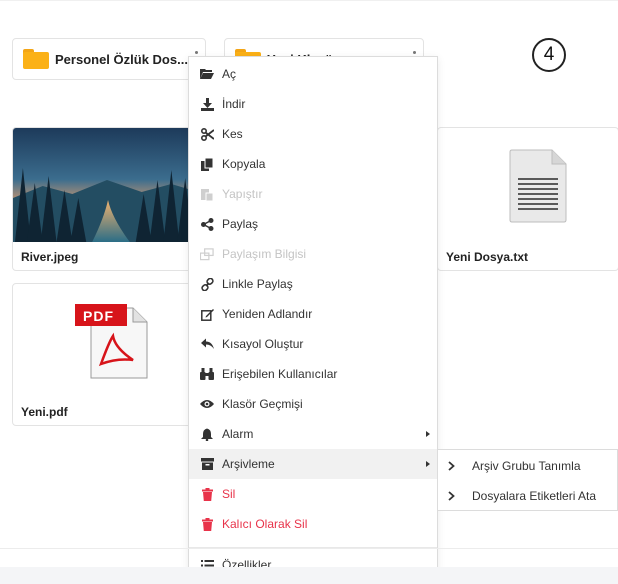 The image size is (618, 584). I want to click on menu-item-folder-history: Klasör Geçmişi, so click(313, 404).